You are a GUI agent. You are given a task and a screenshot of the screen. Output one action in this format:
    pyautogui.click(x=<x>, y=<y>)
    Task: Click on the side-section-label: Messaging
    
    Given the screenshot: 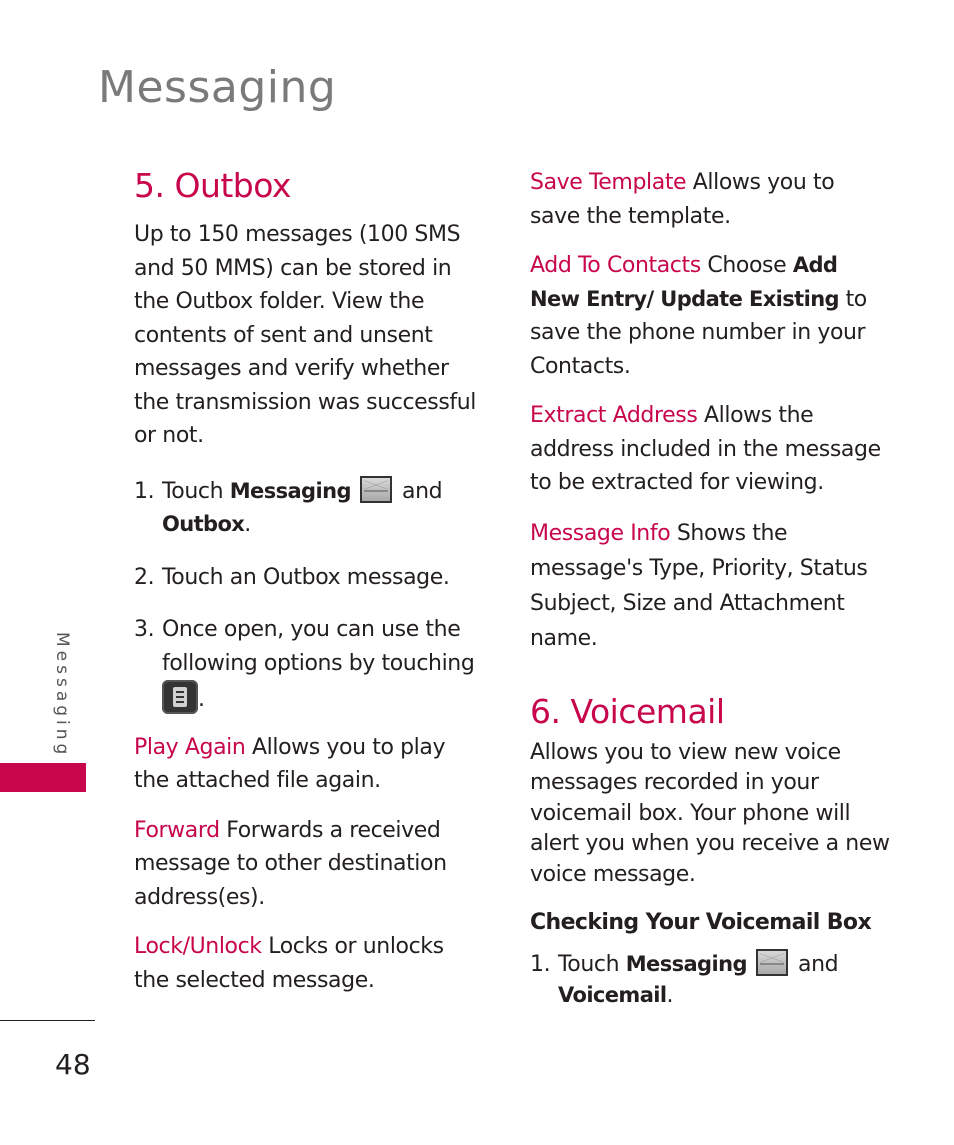 What is the action you would take?
    pyautogui.click(x=62, y=695)
    